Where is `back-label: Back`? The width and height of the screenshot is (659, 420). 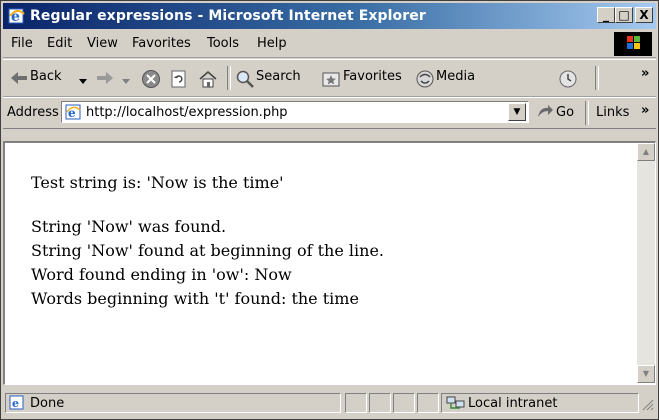 back-label: Back is located at coordinates (46, 76).